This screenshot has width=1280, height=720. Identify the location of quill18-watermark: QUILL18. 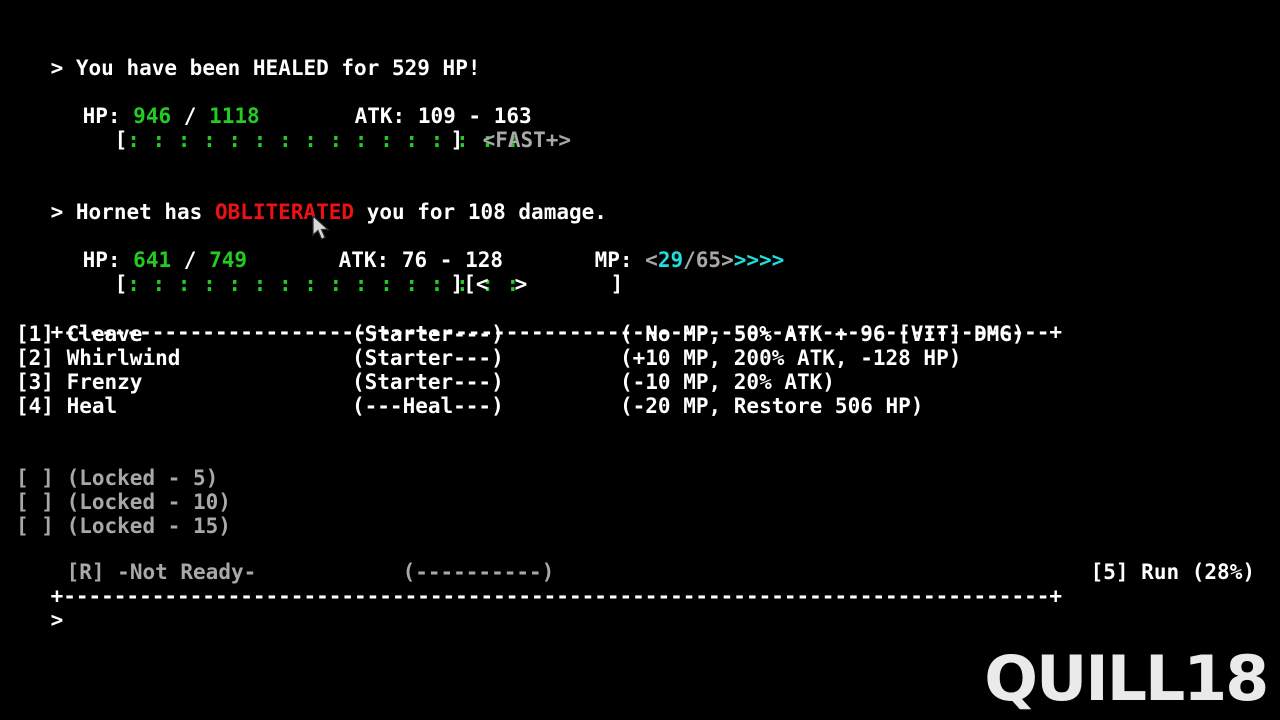
(1126, 678).